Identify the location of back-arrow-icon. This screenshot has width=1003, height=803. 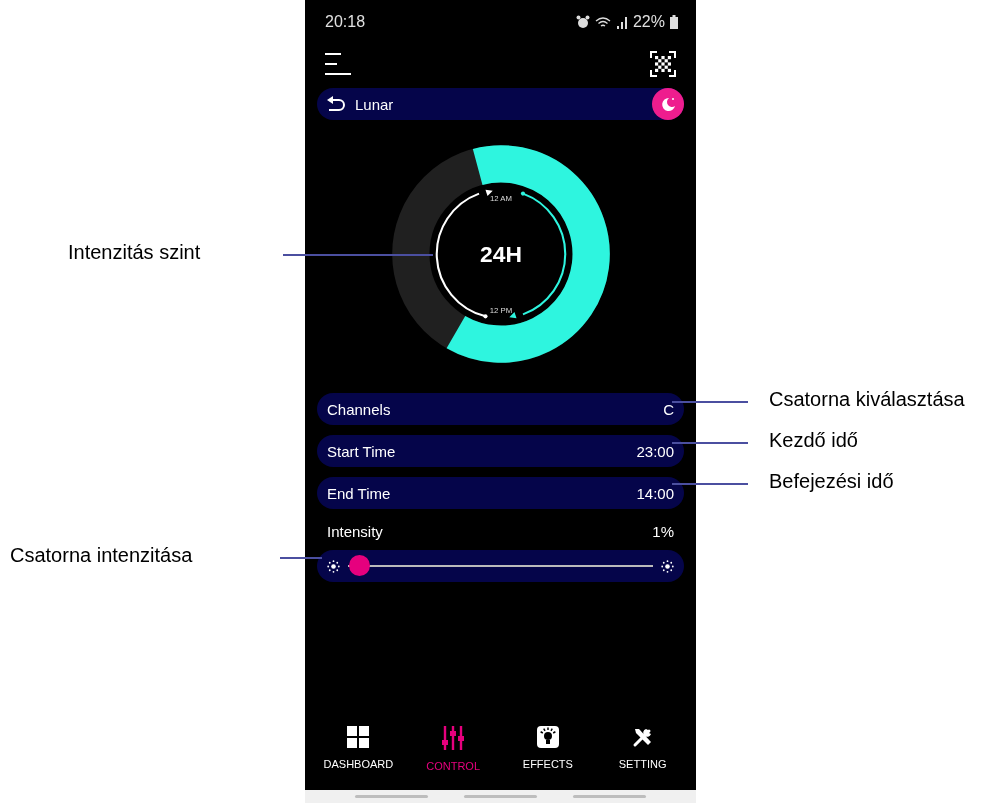
(336, 104).